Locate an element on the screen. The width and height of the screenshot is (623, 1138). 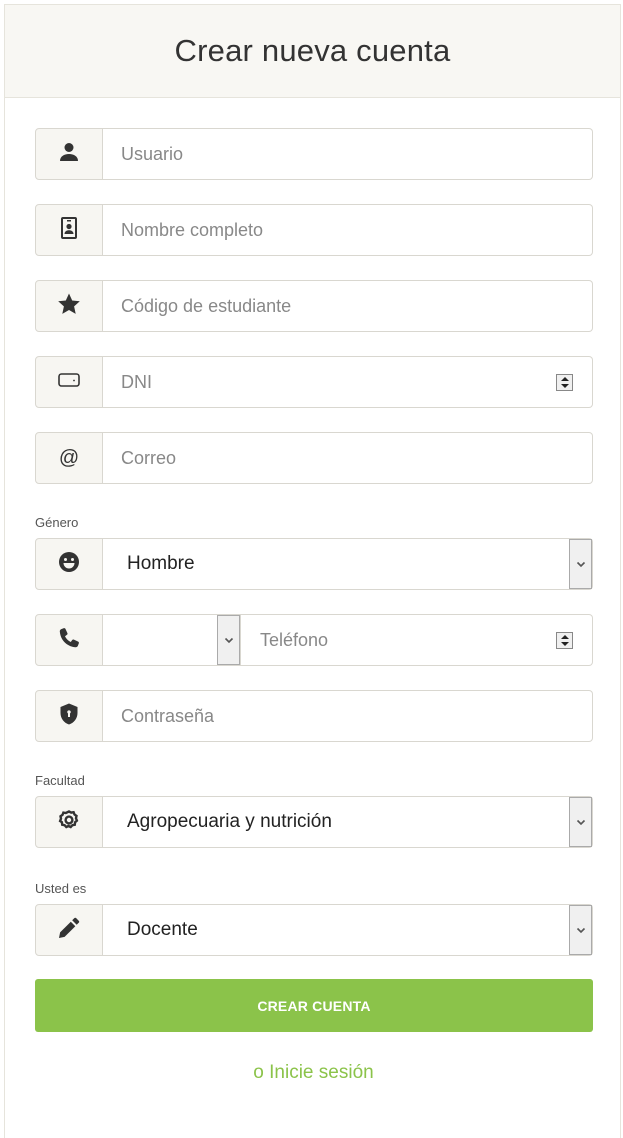
id-card-icon is located at coordinates (69, 382).